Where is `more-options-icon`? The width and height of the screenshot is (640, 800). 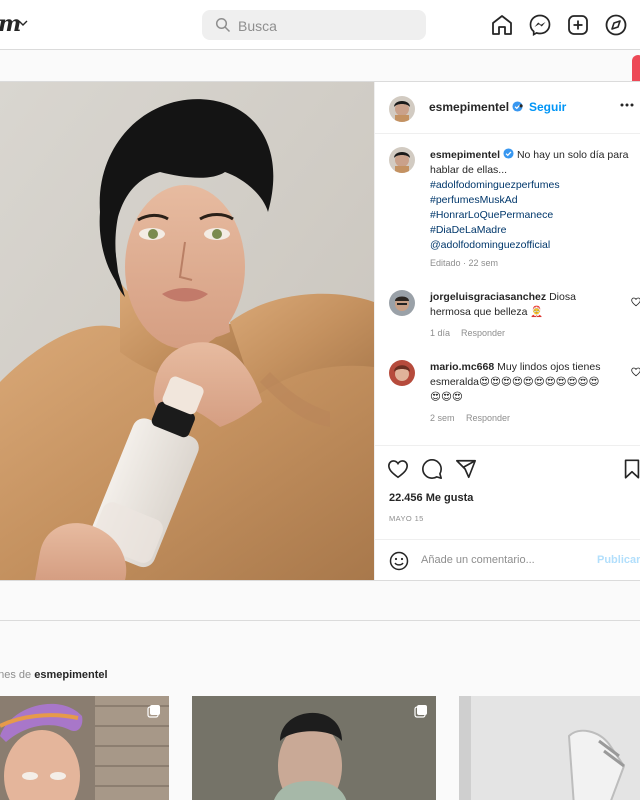 more-options-icon is located at coordinates (627, 105).